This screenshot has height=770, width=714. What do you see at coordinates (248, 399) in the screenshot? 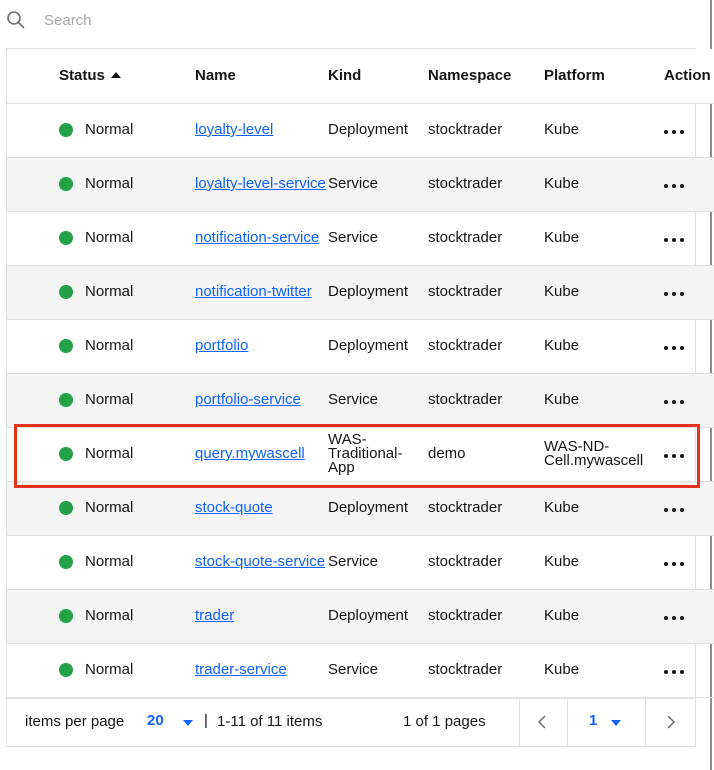
I see `resource-name-link: portfolio-service` at bounding box center [248, 399].